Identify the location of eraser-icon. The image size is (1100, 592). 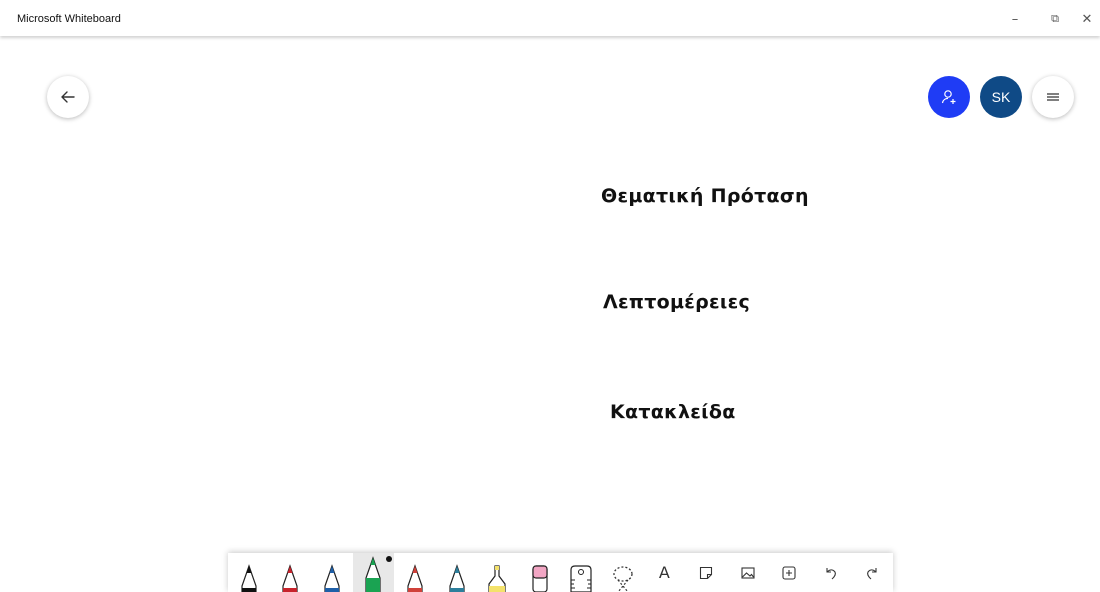
(540, 578).